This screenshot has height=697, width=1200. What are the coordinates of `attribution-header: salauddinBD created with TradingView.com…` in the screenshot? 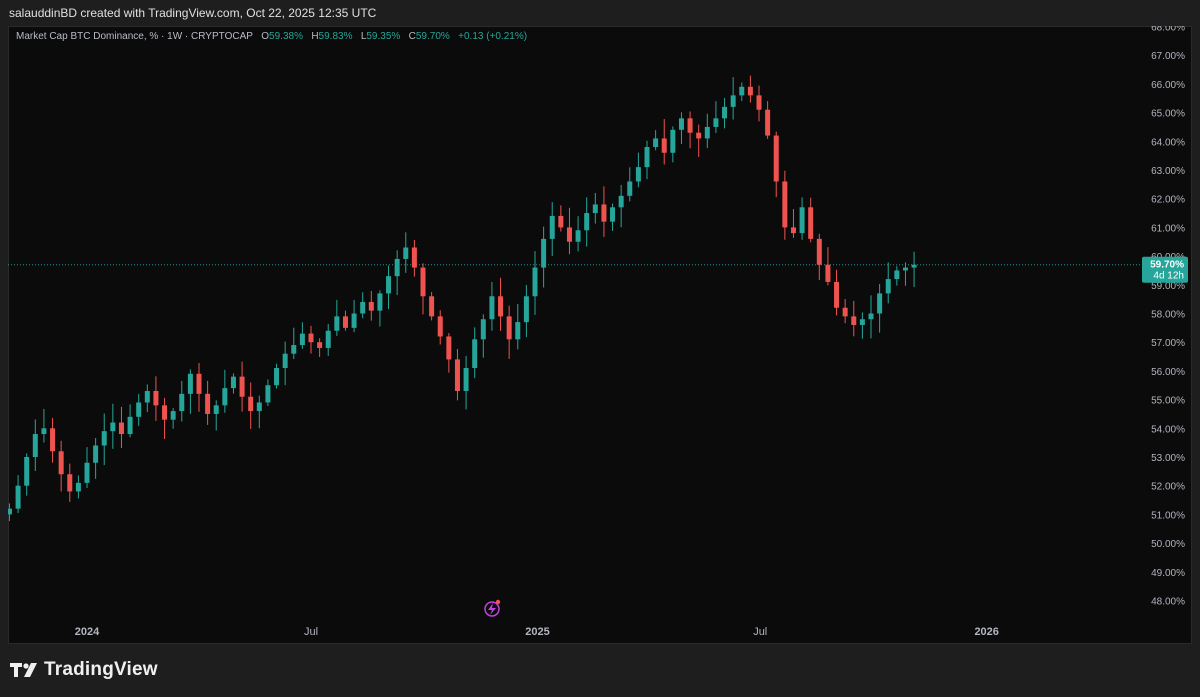 It's located at (600, 13).